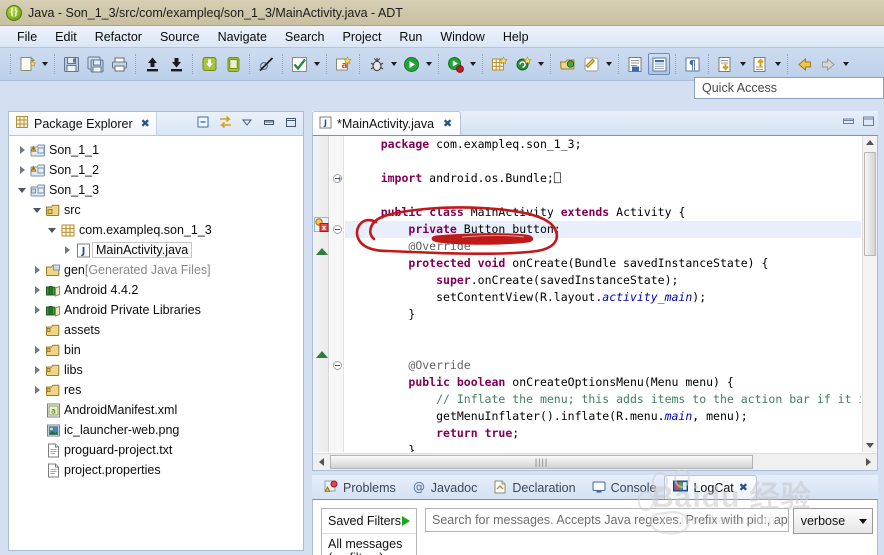 The image size is (884, 555). Describe the element at coordinates (156, 270) in the screenshot. I see `tree-item-gen: gen [Generated Java Files]` at that location.